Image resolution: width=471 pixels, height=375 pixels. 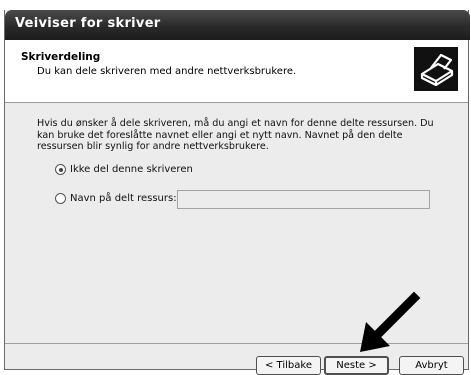 I want to click on radio-share-name-label: Navn på delt ressurs:, so click(x=123, y=198).